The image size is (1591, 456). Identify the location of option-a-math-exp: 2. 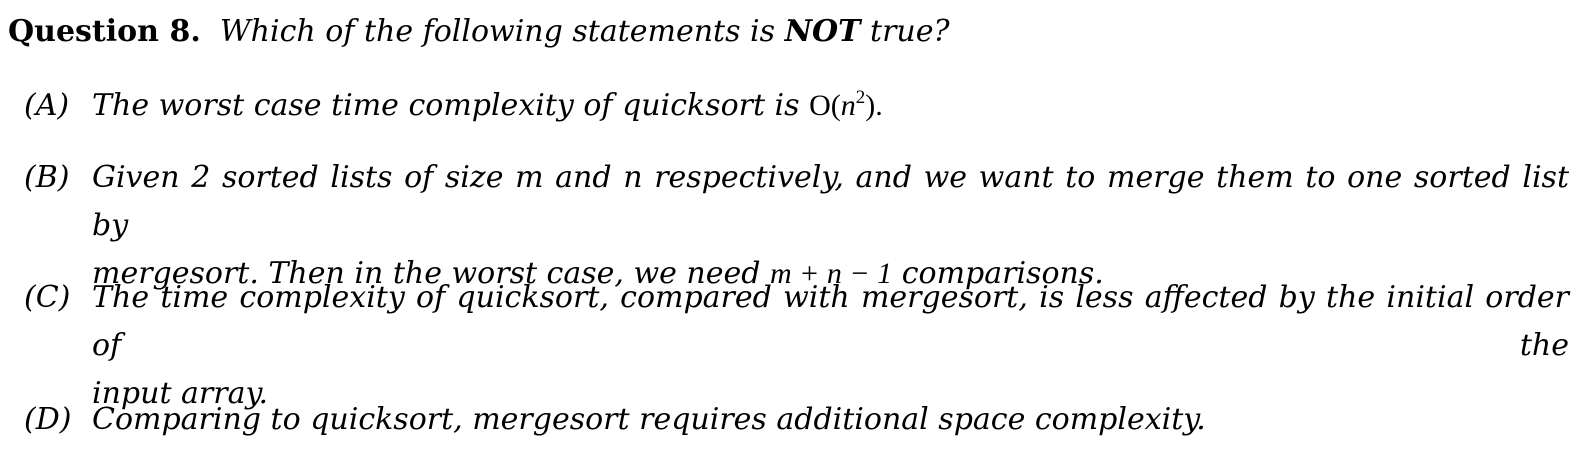
(860, 97).